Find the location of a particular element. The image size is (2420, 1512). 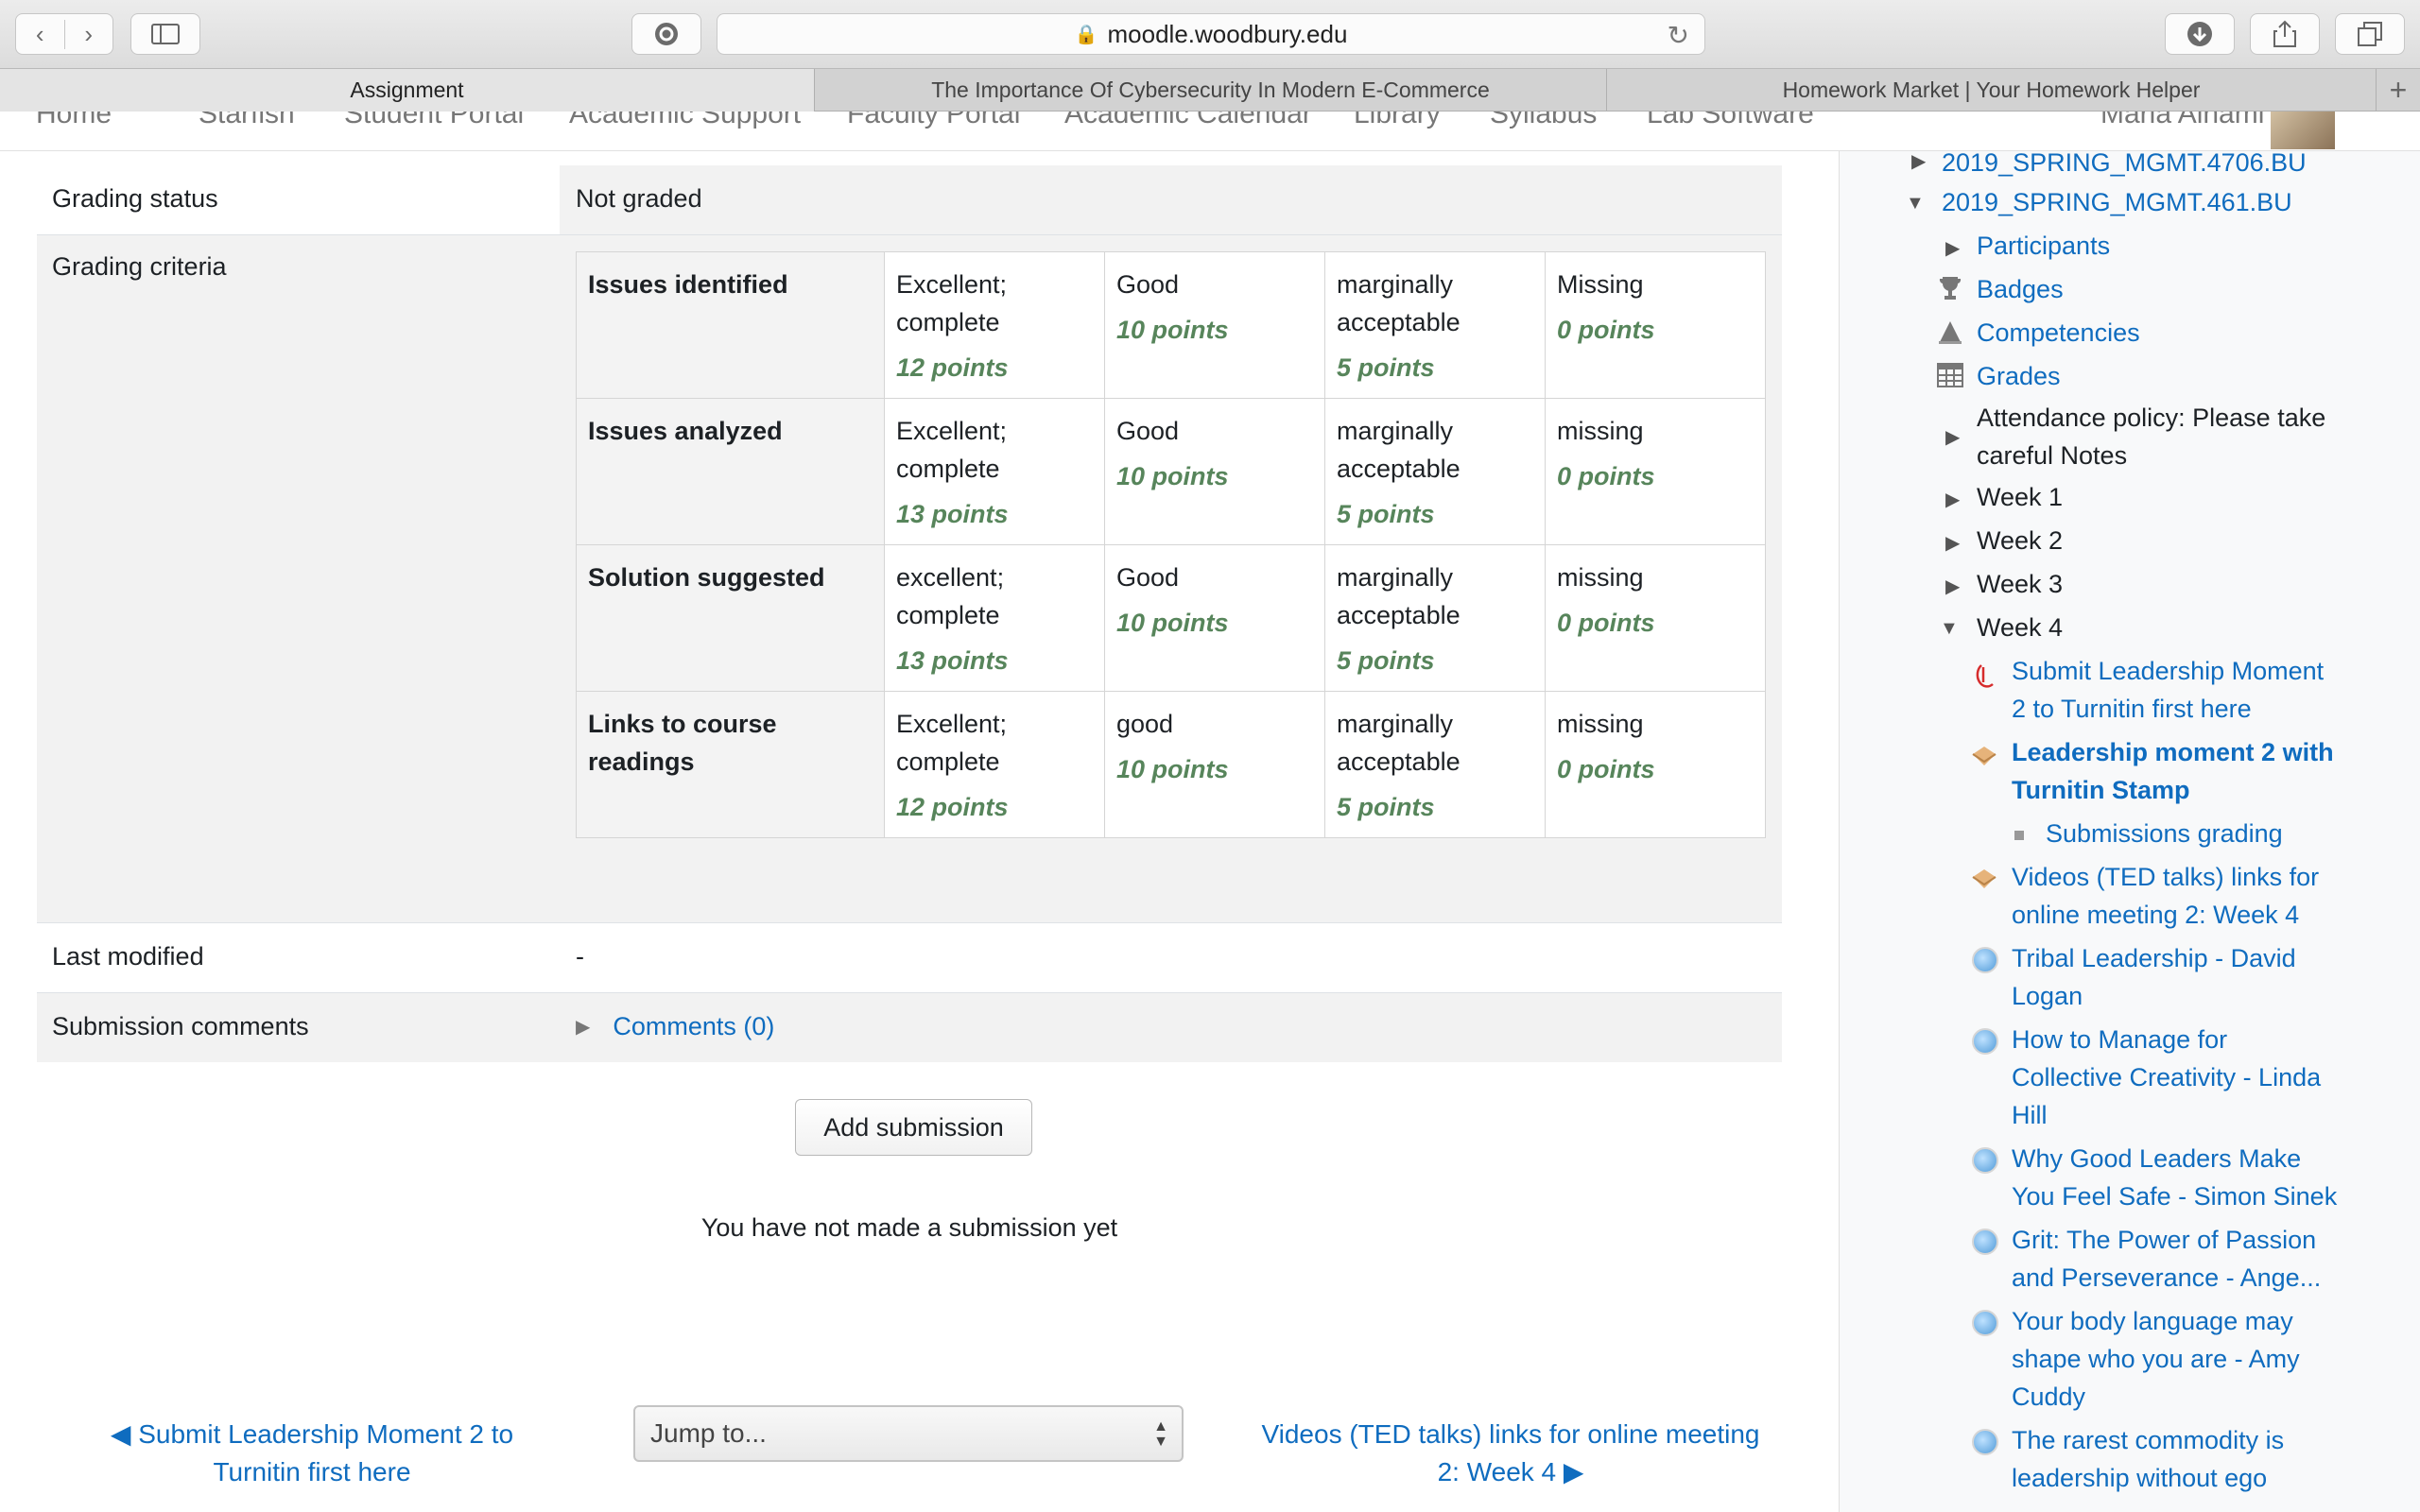

rubric-criterion: Solution suggested is located at coordinates (730, 618).